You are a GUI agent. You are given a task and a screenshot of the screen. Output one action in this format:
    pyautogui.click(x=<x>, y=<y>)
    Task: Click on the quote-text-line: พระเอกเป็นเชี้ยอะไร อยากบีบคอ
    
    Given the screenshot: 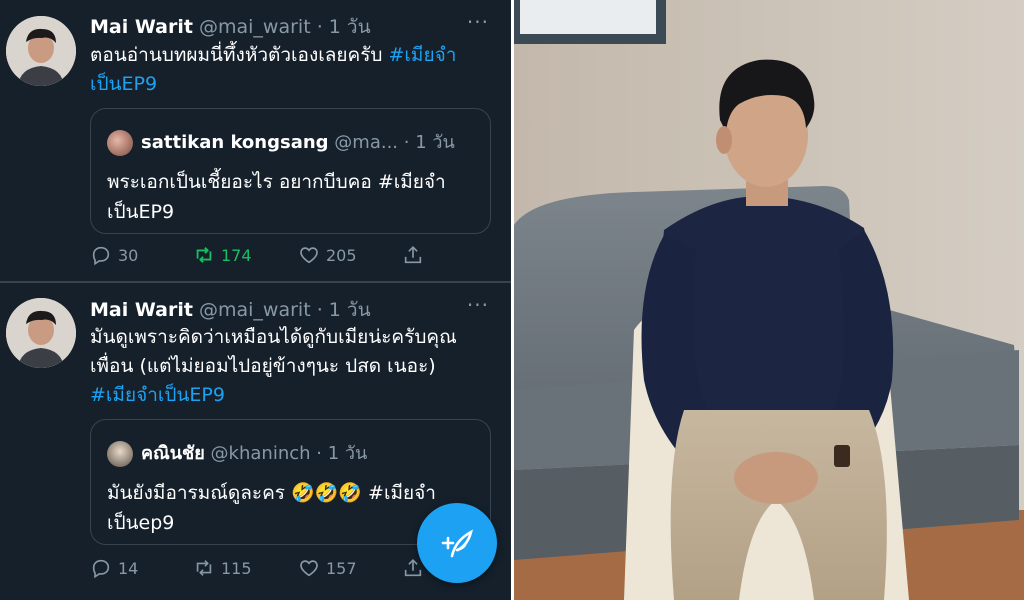 What is the action you would take?
    pyautogui.click(x=242, y=182)
    